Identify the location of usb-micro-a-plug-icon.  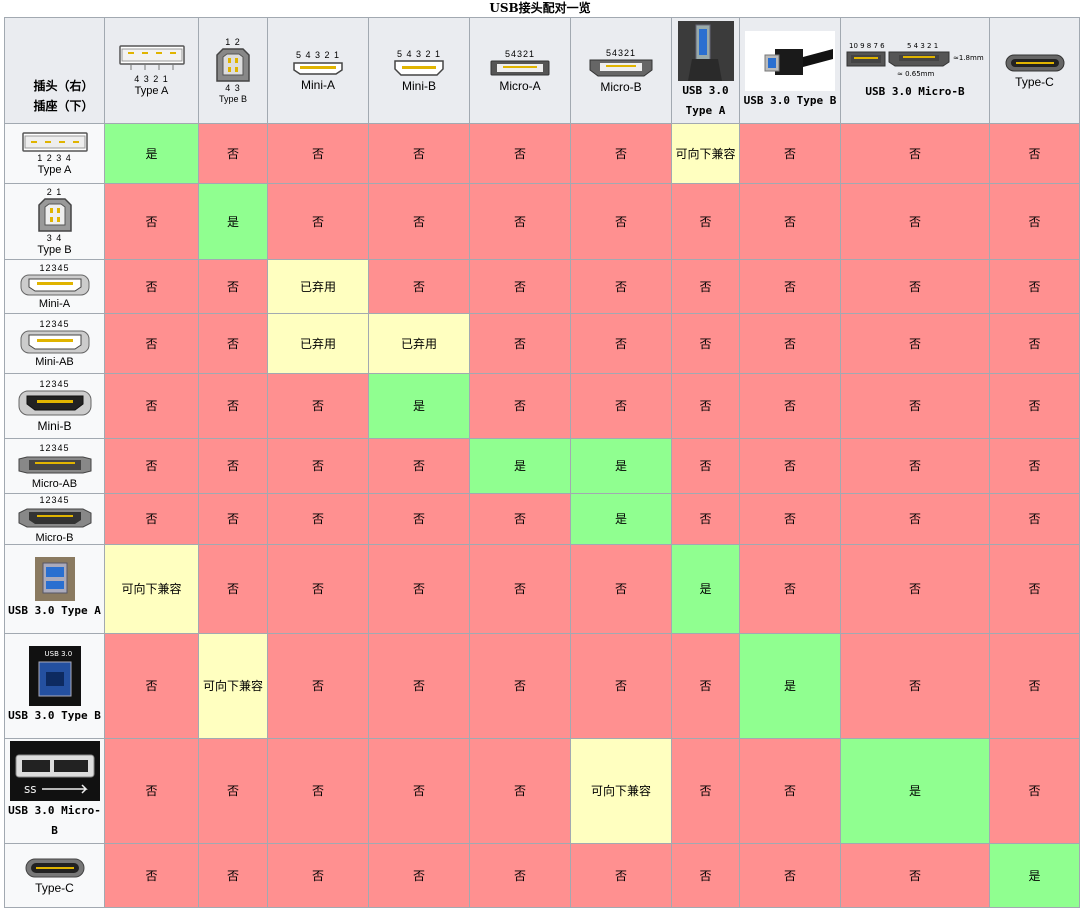
(520, 67).